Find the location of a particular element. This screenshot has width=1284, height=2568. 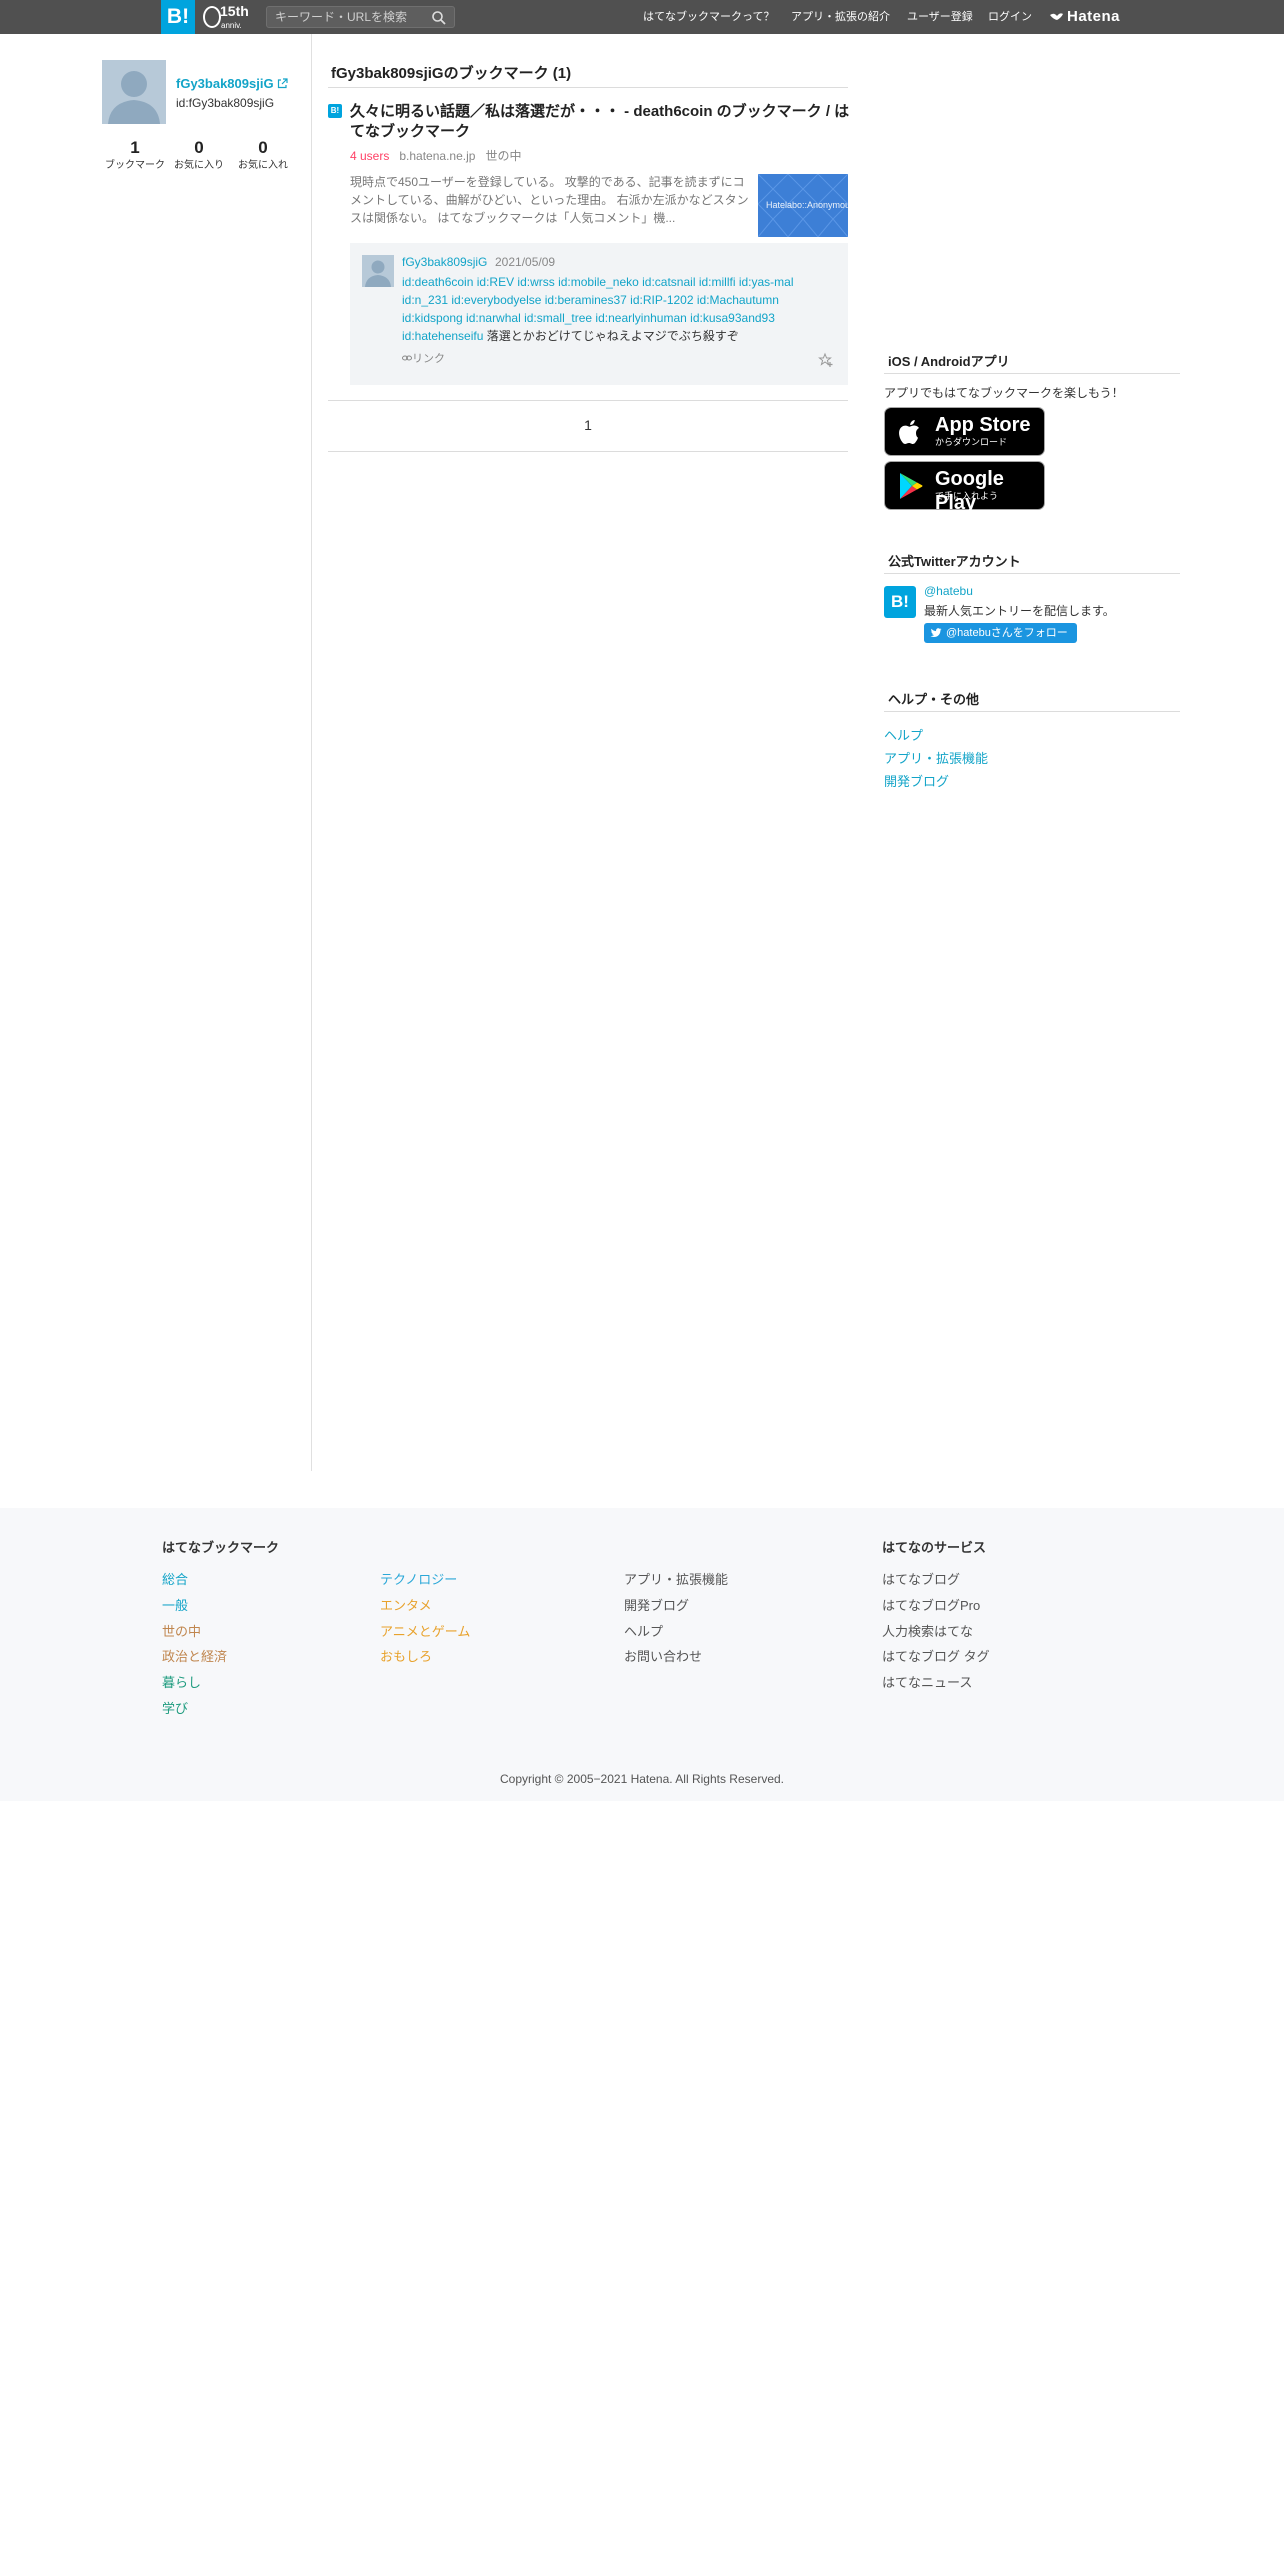

twitter-follow-button: @hatebuさんをフォロー is located at coordinates (1000, 633).